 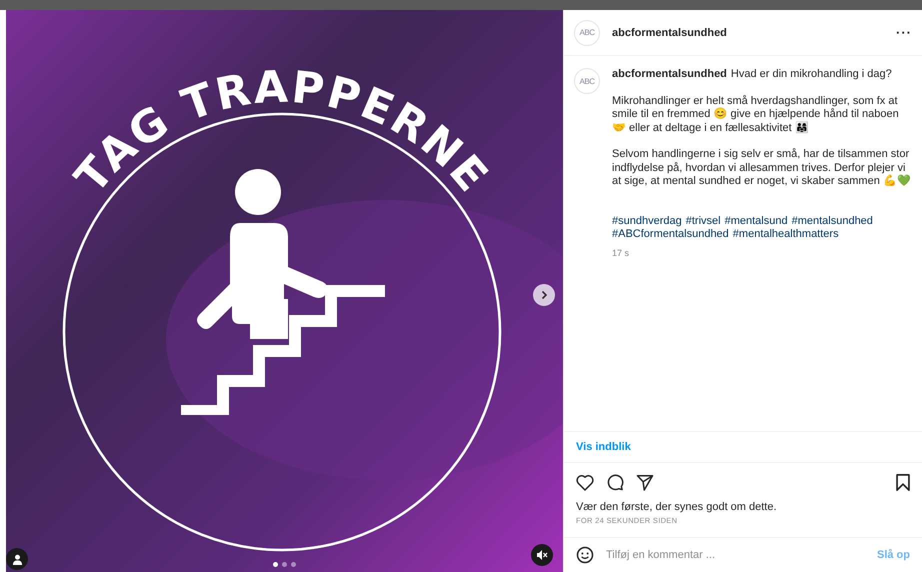 What do you see at coordinates (756, 114) in the screenshot?
I see `caption-paragraph: Mikrohandlinger er helt små hverdagshandlinger, som fx at smile til en fremmed 😊 give en hjælpende hånd til naboen 🤝 eller at deltage i en fællesaktivitet 👨‍👩‍👧` at bounding box center [756, 114].